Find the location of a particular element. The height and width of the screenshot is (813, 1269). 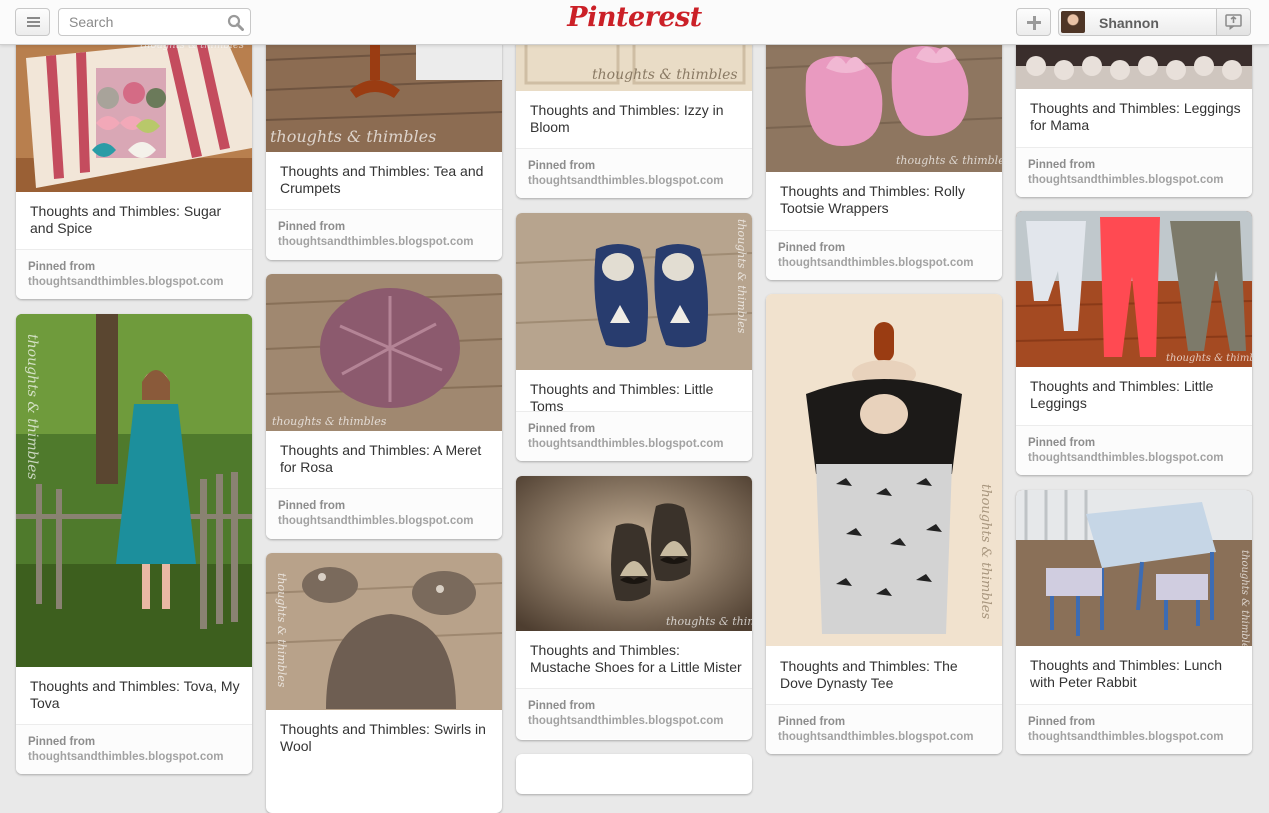

notifications-button is located at coordinates (1233, 22).